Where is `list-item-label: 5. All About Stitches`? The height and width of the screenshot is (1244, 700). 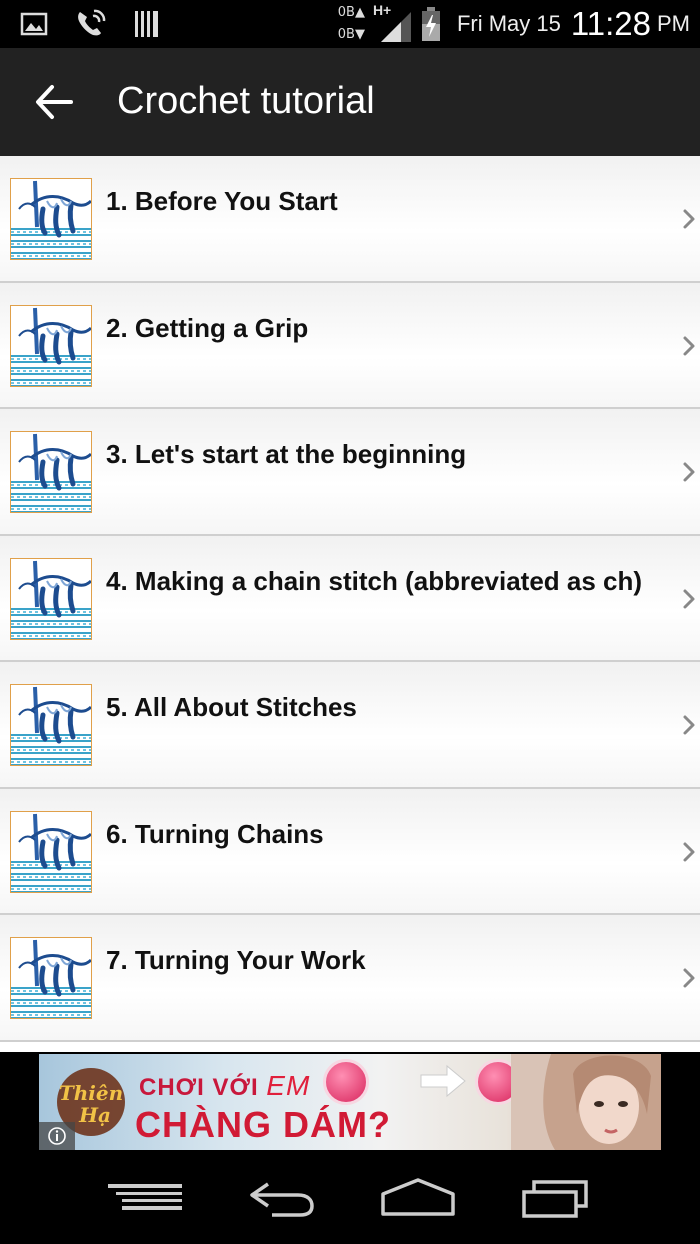
list-item-label: 5. All About Stitches is located at coordinates (231, 707).